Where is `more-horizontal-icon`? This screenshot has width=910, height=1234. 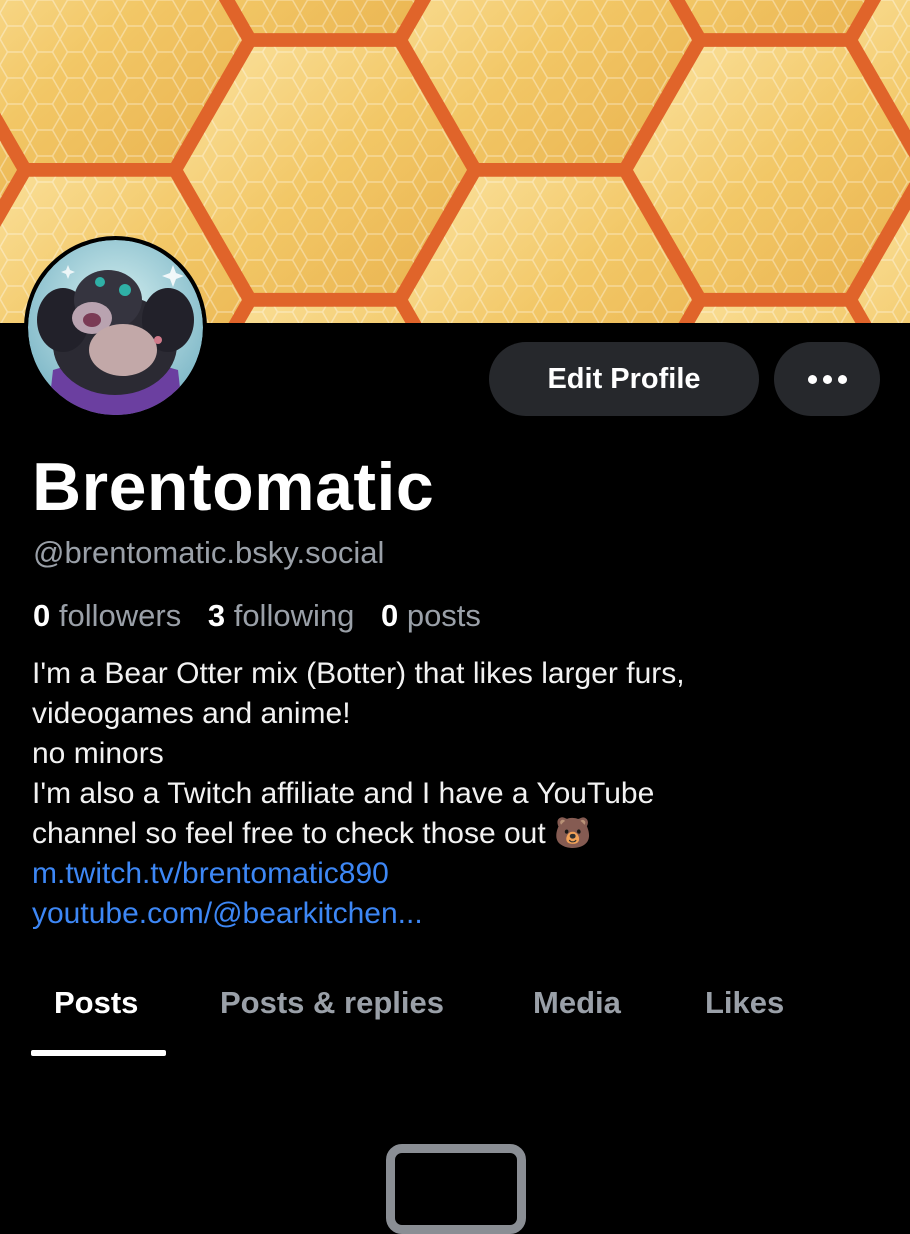
more-horizontal-icon is located at coordinates (827, 379).